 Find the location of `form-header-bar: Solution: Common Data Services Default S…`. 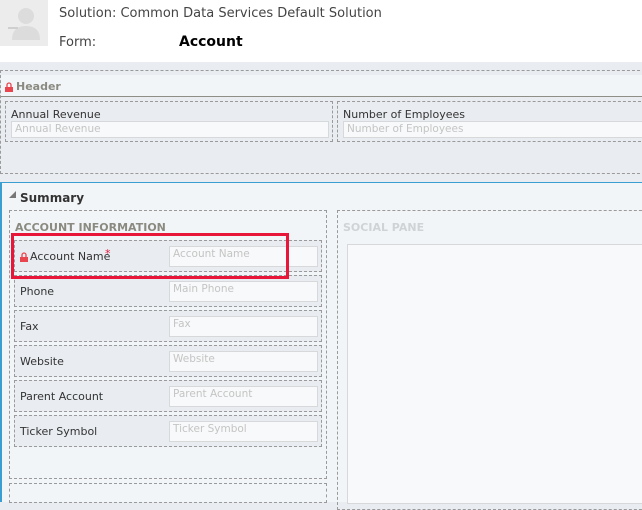

form-header-bar: Solution: Common Data Services Default S… is located at coordinates (321, 31).